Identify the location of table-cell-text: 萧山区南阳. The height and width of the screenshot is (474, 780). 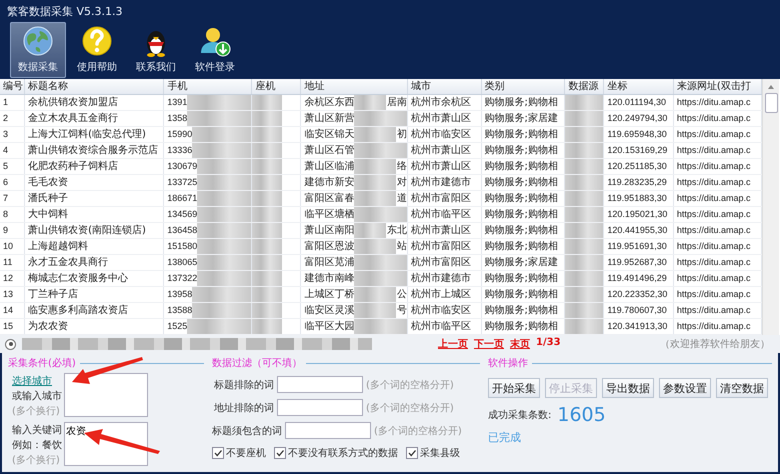
(328, 231).